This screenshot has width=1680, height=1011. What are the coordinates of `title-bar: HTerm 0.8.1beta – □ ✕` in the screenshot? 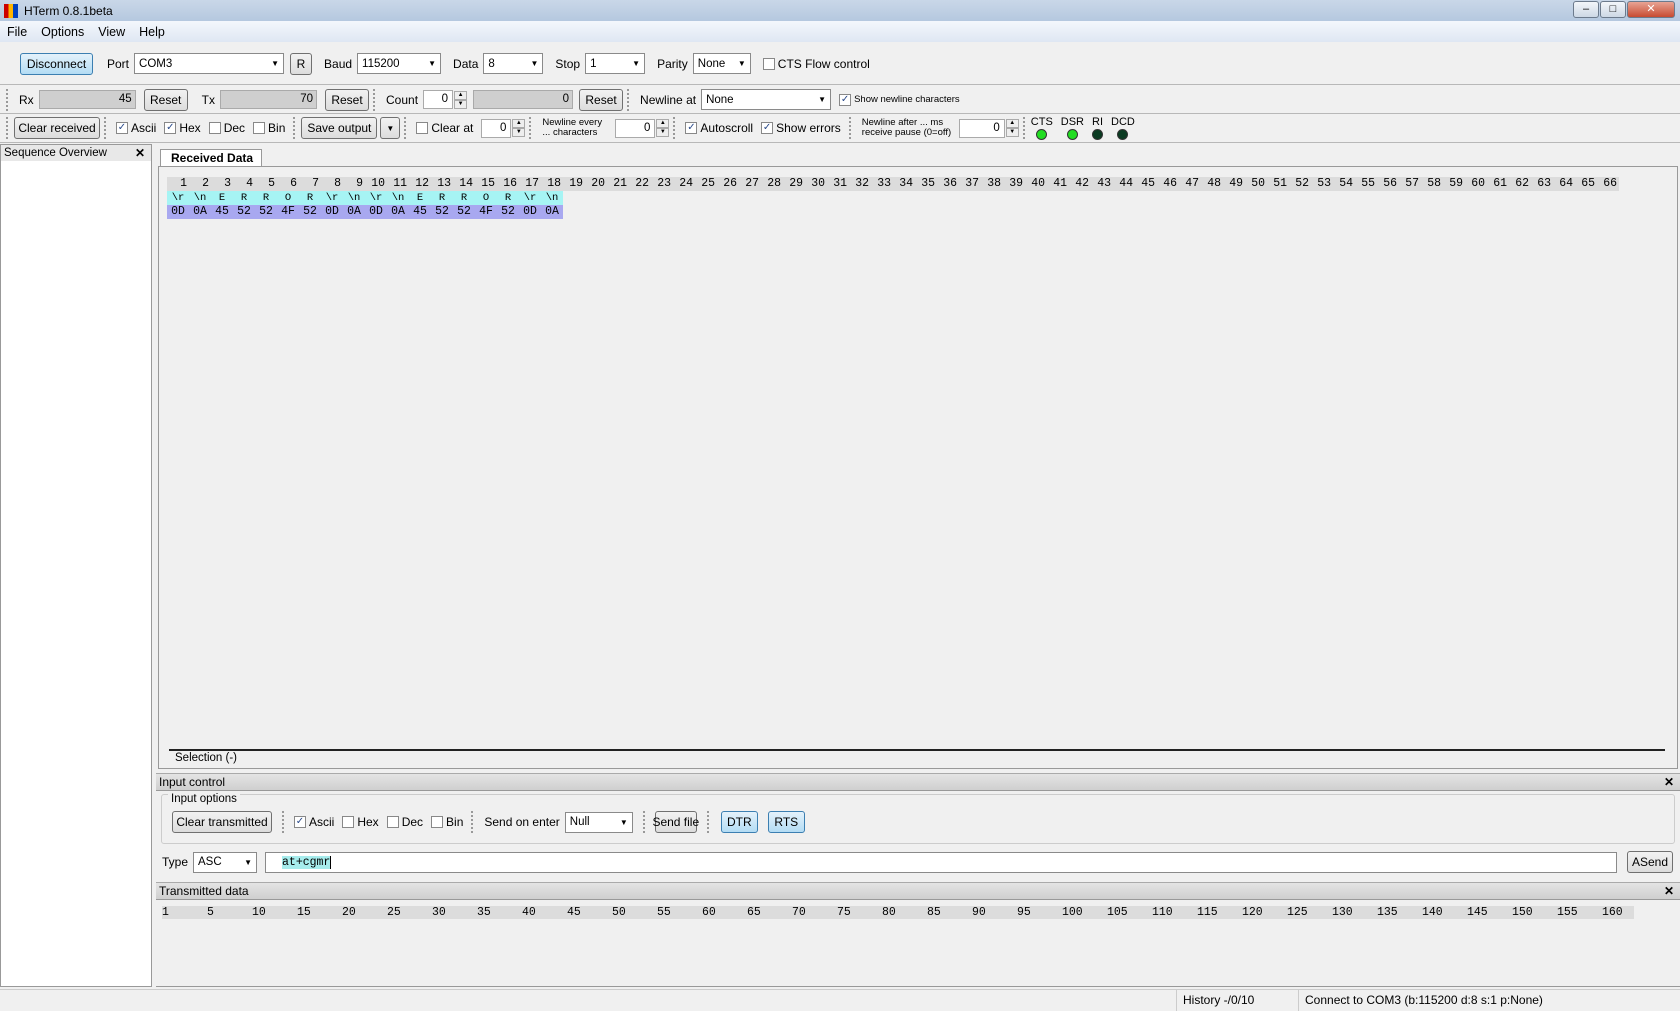 It's located at (840, 10).